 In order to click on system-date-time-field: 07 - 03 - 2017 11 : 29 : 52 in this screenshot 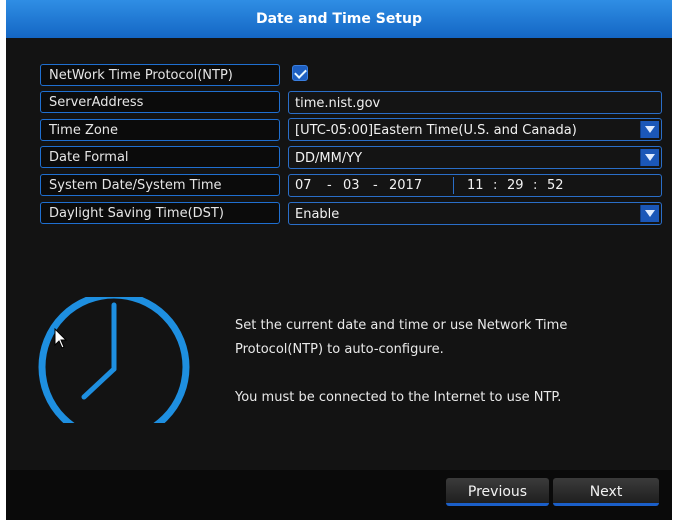, I will do `click(475, 185)`.